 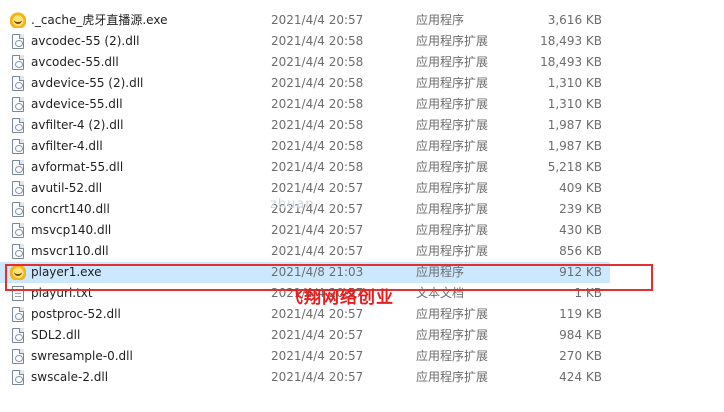 What do you see at coordinates (440, 293) in the screenshot?
I see `file-type: 文本文档` at bounding box center [440, 293].